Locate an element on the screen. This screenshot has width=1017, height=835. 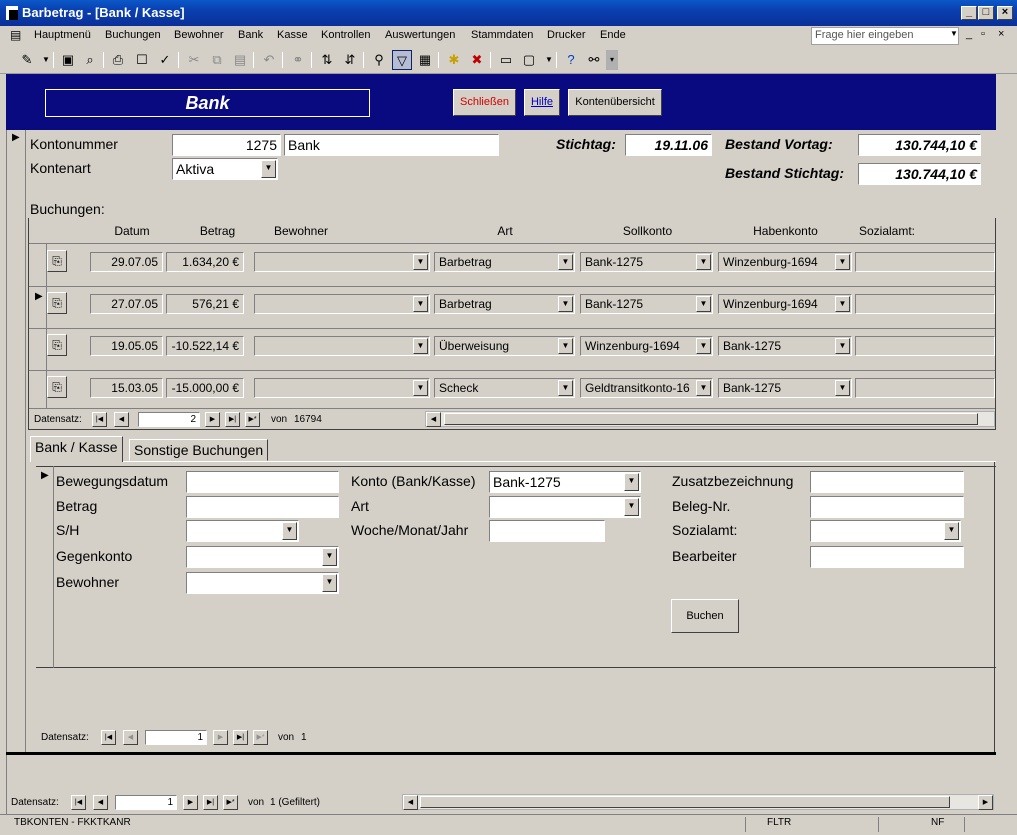
main-record-number: 1 is located at coordinates (146, 802).